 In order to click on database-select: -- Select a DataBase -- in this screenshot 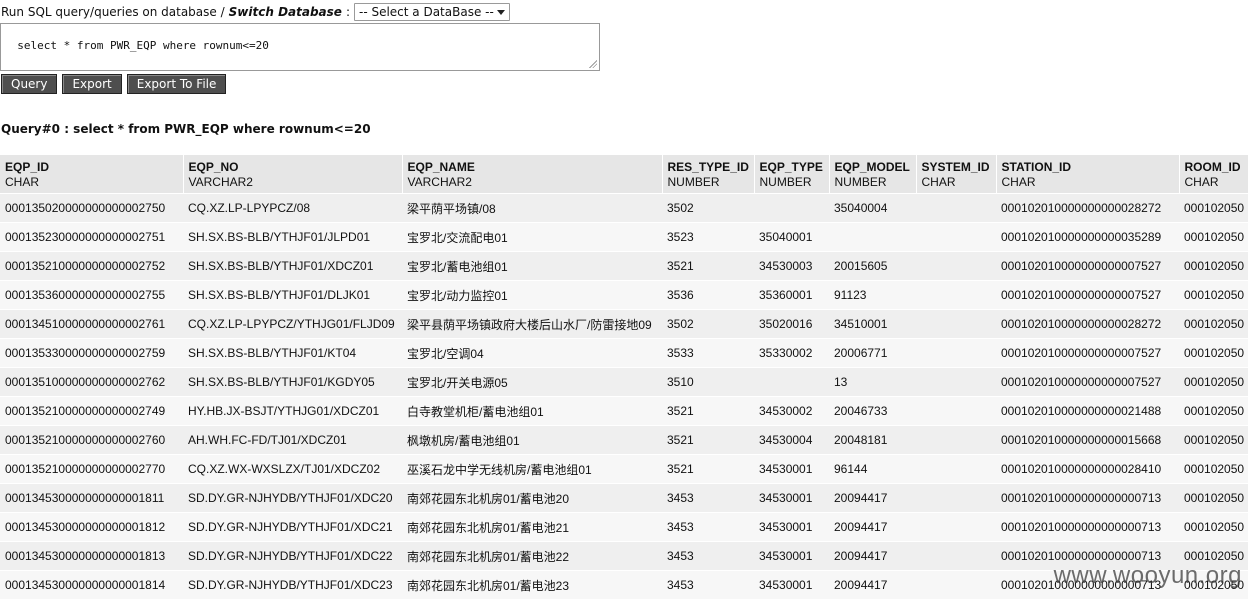, I will do `click(432, 12)`.